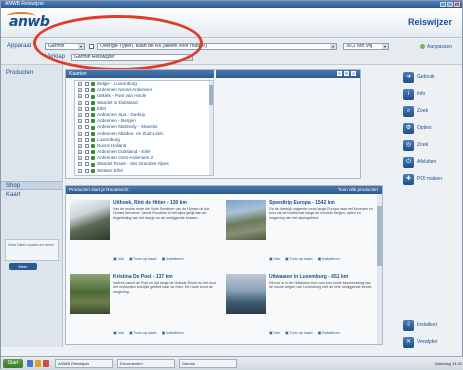 The height and width of the screenshot is (370, 463). What do you see at coordinates (32, 73) in the screenshot?
I see `nav-producten: Producten` at bounding box center [32, 73].